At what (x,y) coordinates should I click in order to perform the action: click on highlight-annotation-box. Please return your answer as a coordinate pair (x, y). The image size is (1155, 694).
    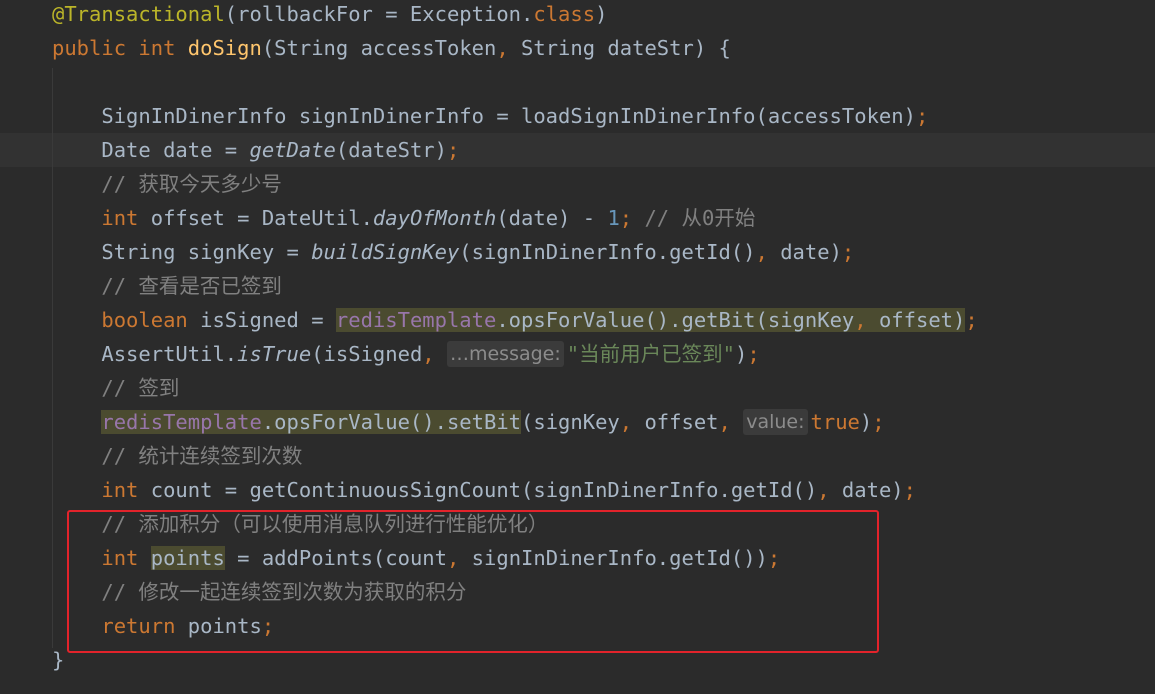
    Looking at the image, I should click on (473, 581).